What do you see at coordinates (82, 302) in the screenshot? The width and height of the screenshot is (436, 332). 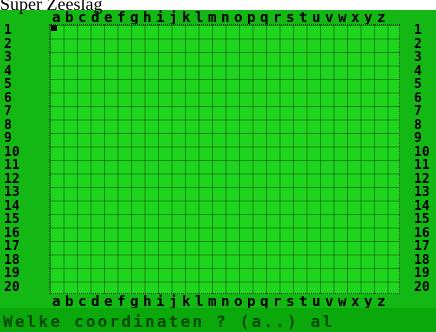 I see `column-label: c` at bounding box center [82, 302].